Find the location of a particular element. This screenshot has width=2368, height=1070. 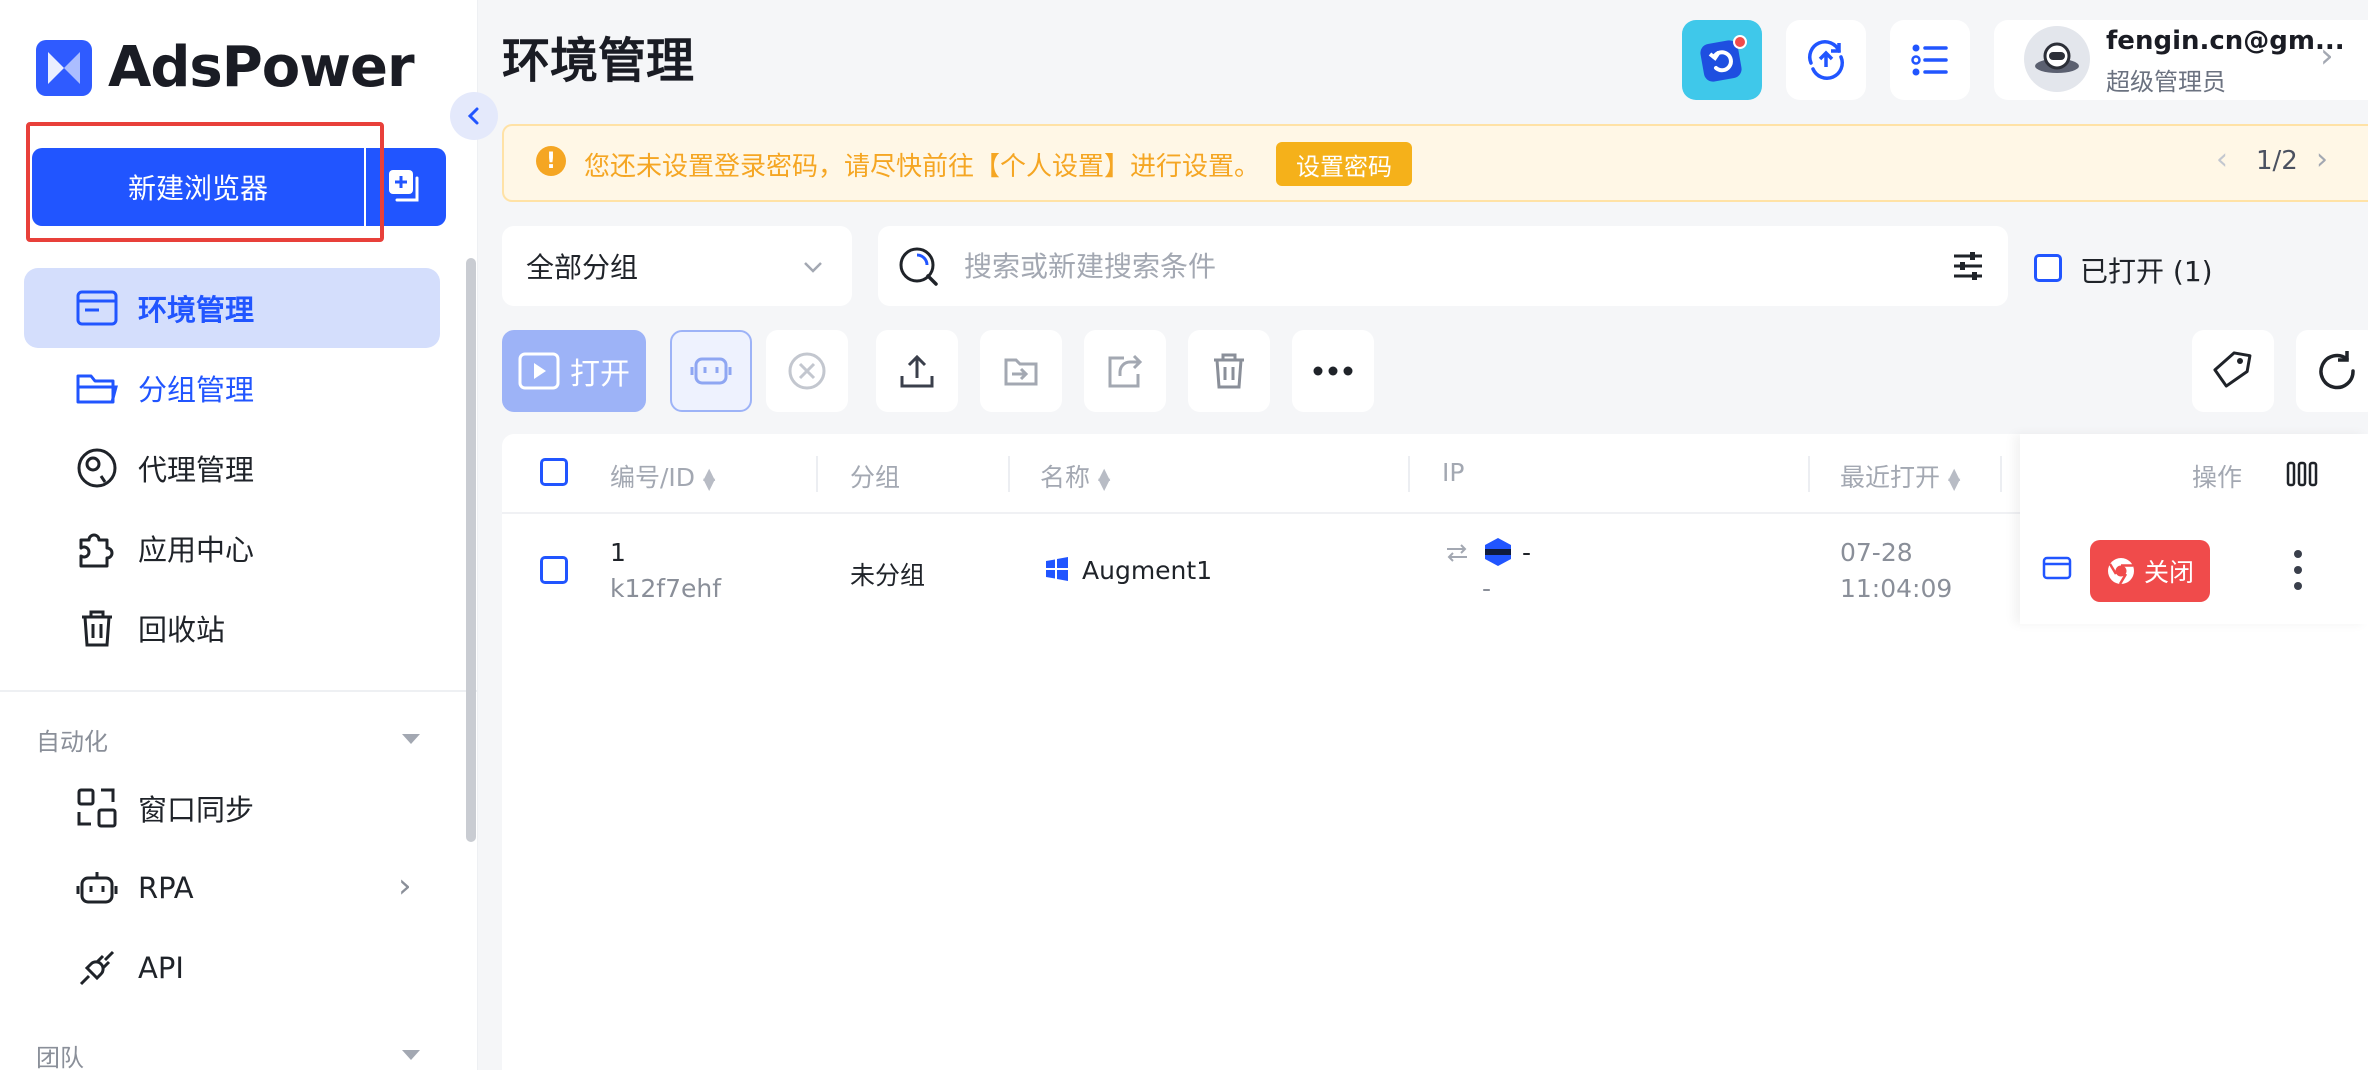

open-browser-button: 打开 is located at coordinates (574, 371).